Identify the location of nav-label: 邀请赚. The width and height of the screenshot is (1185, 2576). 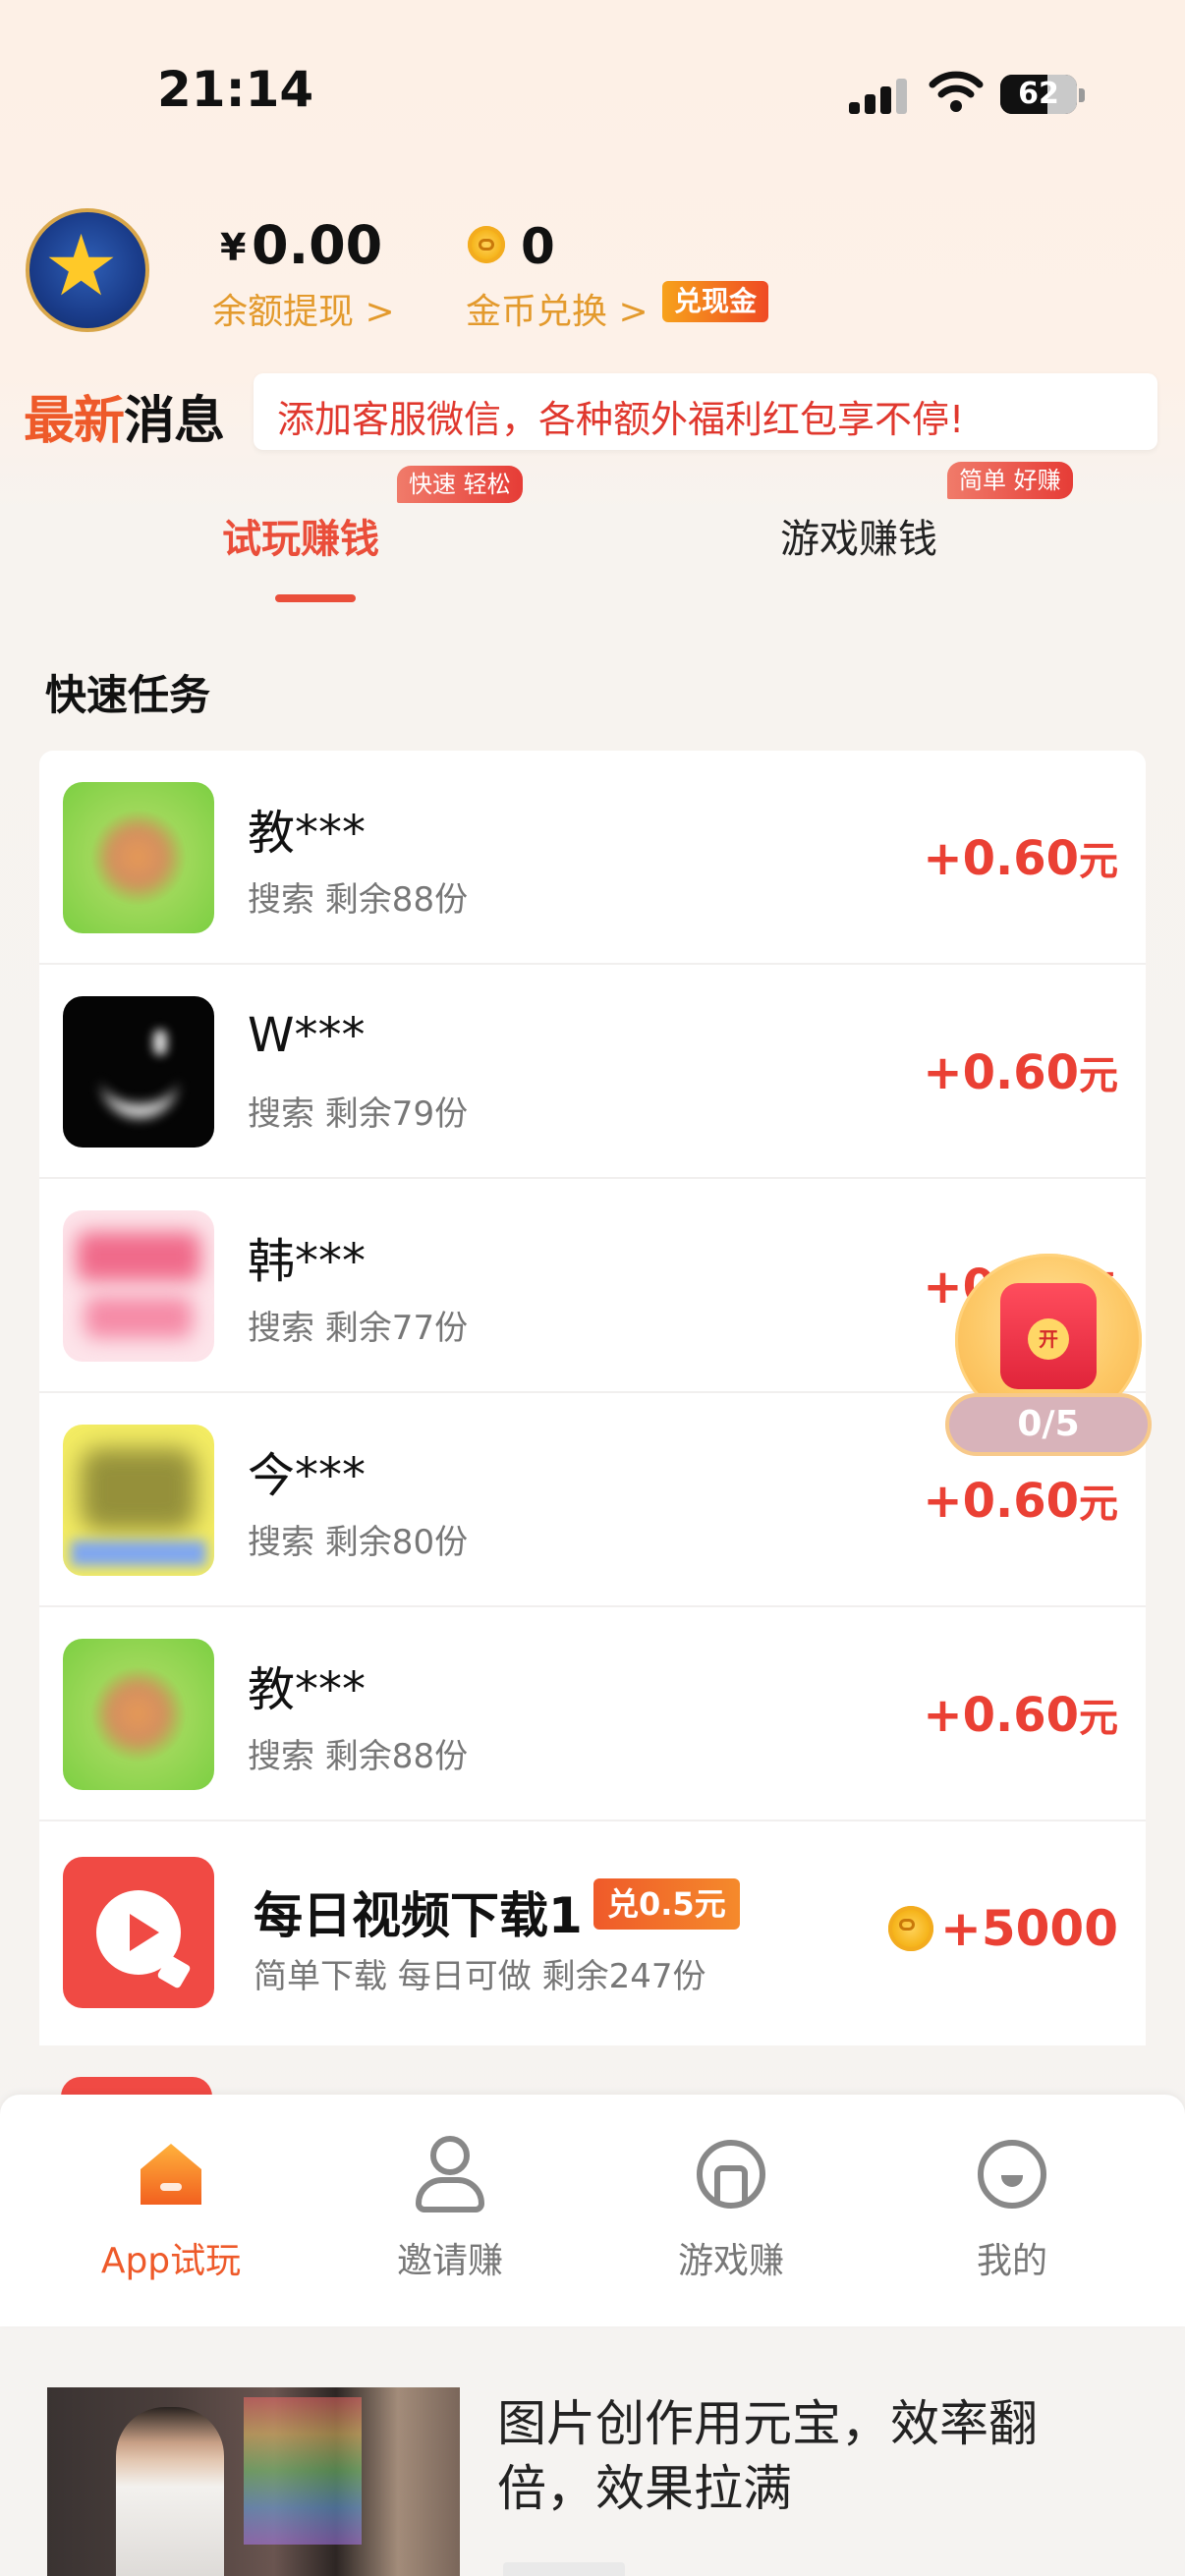
(449, 2261).